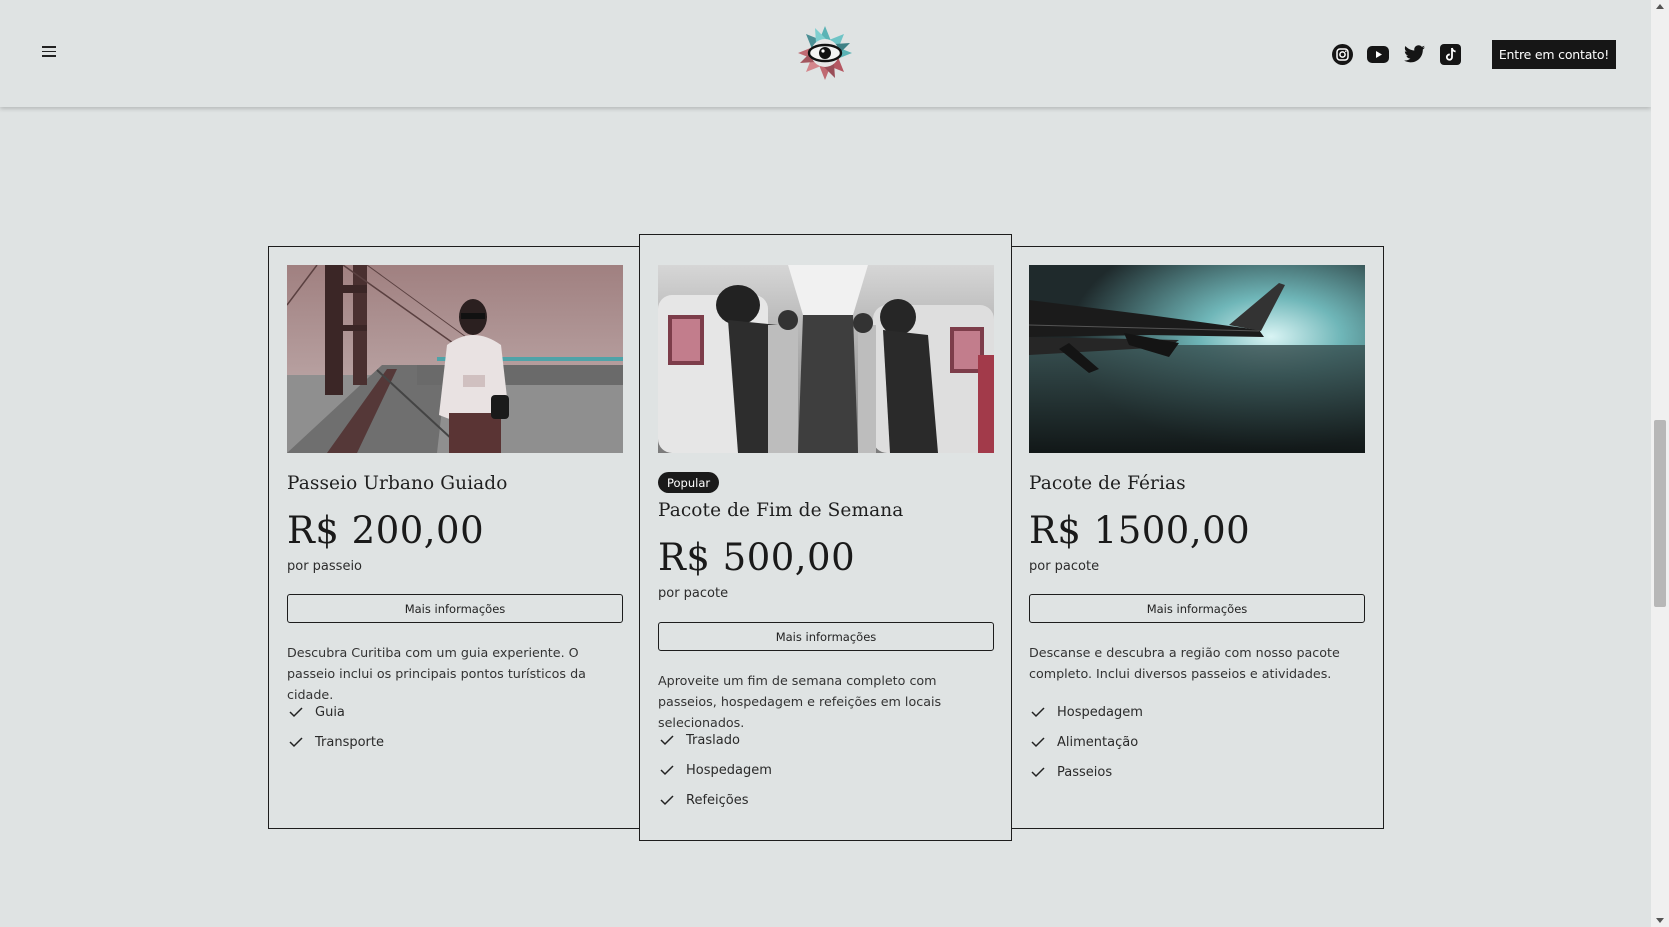  Describe the element at coordinates (781, 510) in the screenshot. I see `card-title: Pacote de Fim de Semana` at that location.